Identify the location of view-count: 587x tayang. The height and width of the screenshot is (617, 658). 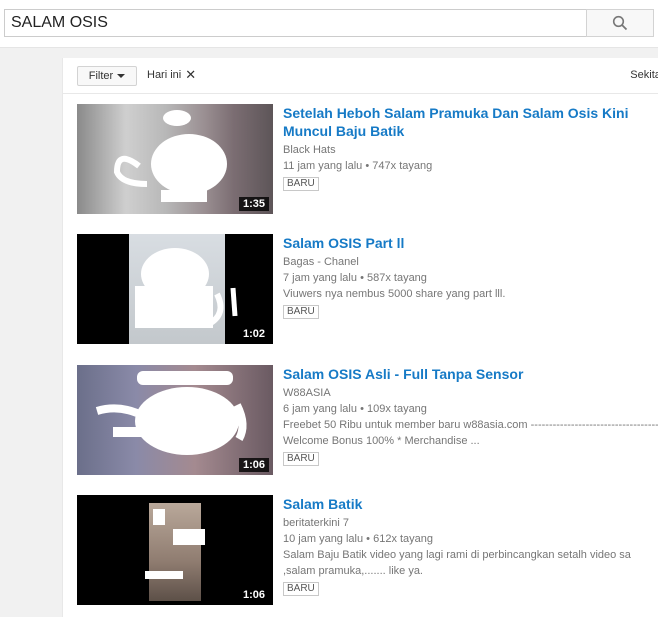
(396, 278).